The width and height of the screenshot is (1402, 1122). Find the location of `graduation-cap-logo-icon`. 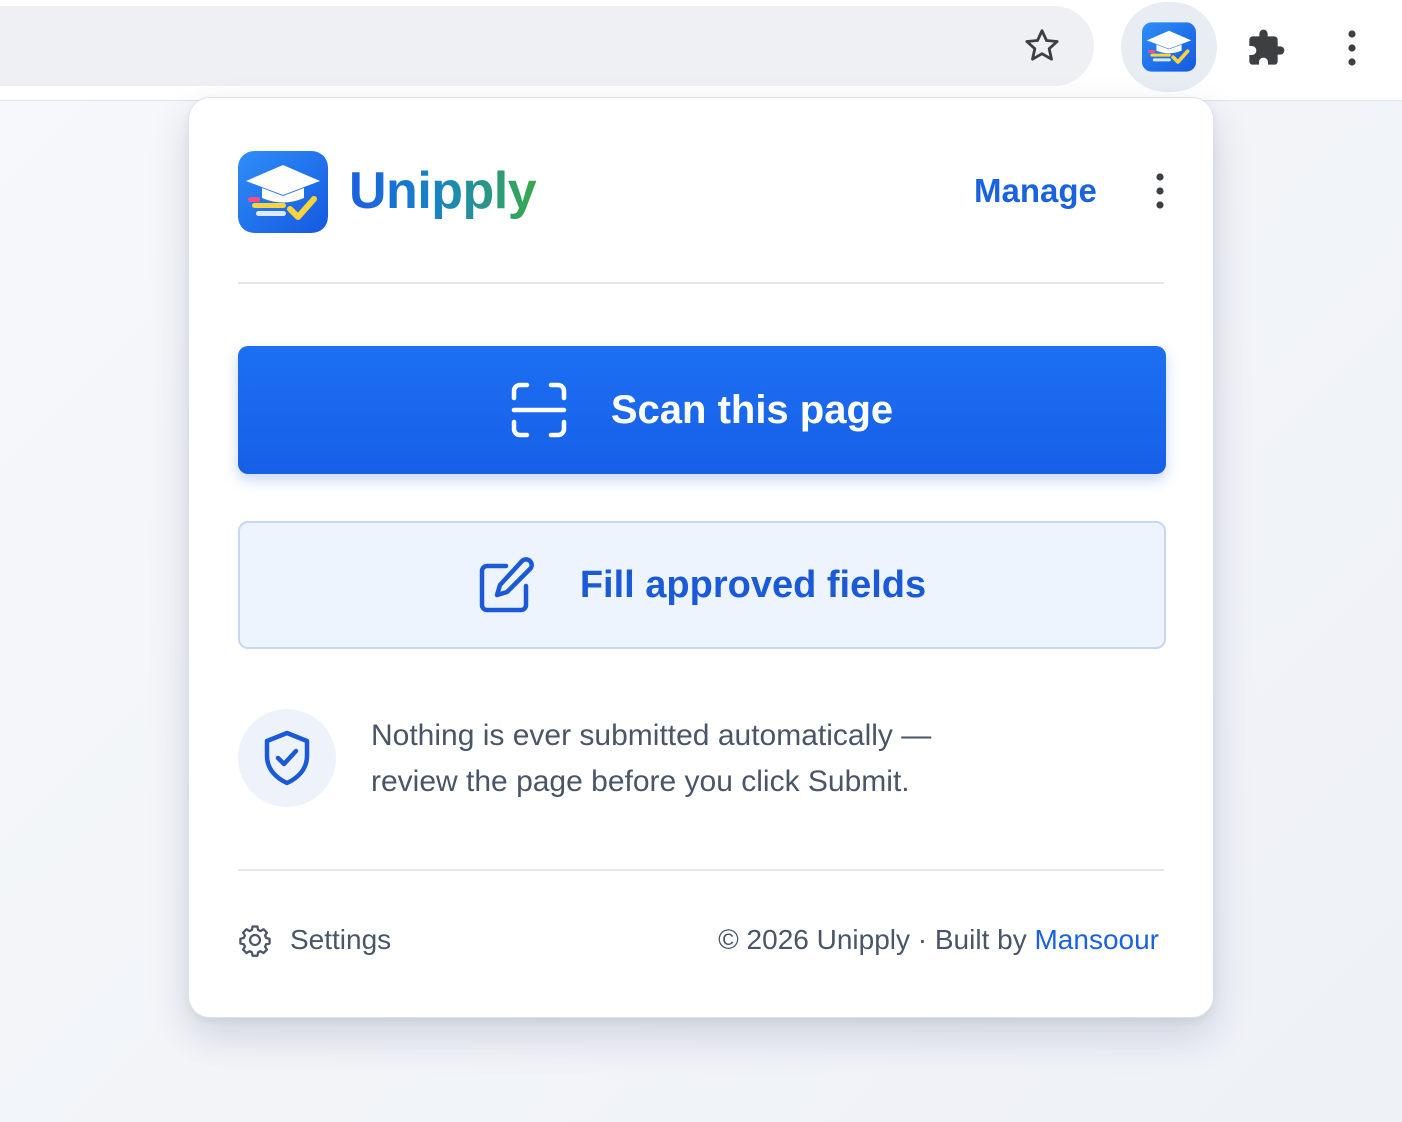

graduation-cap-logo-icon is located at coordinates (283, 192).